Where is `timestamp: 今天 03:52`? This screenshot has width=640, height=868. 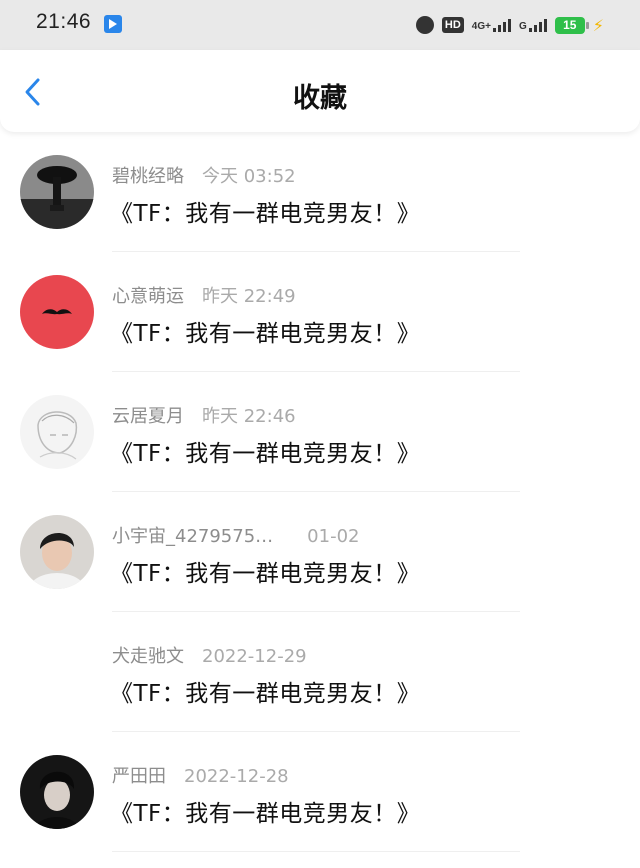 timestamp: 今天 03:52 is located at coordinates (249, 176).